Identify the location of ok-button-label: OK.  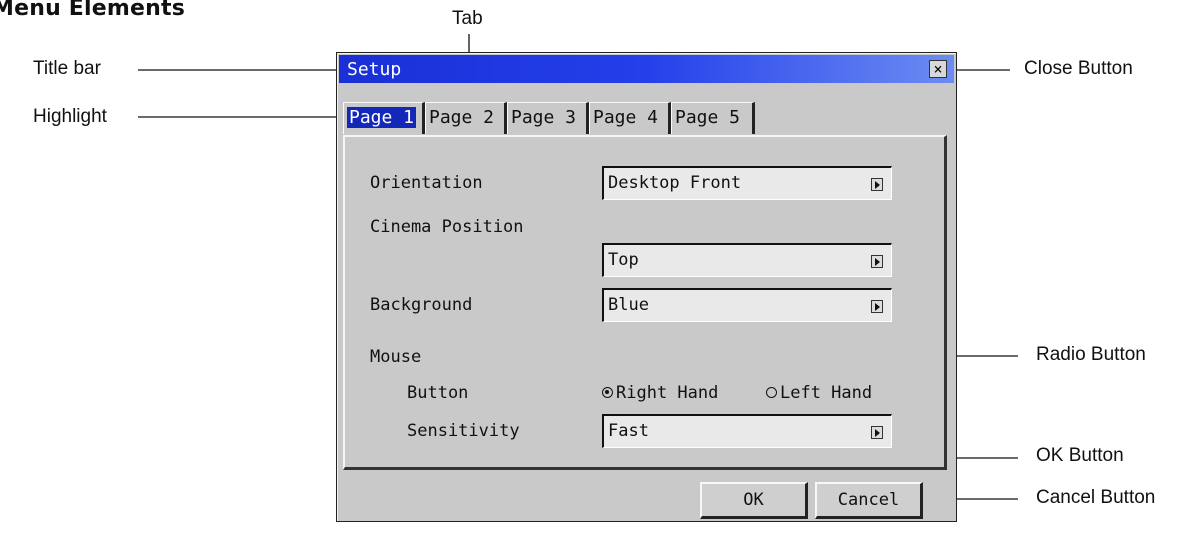
(753, 500).